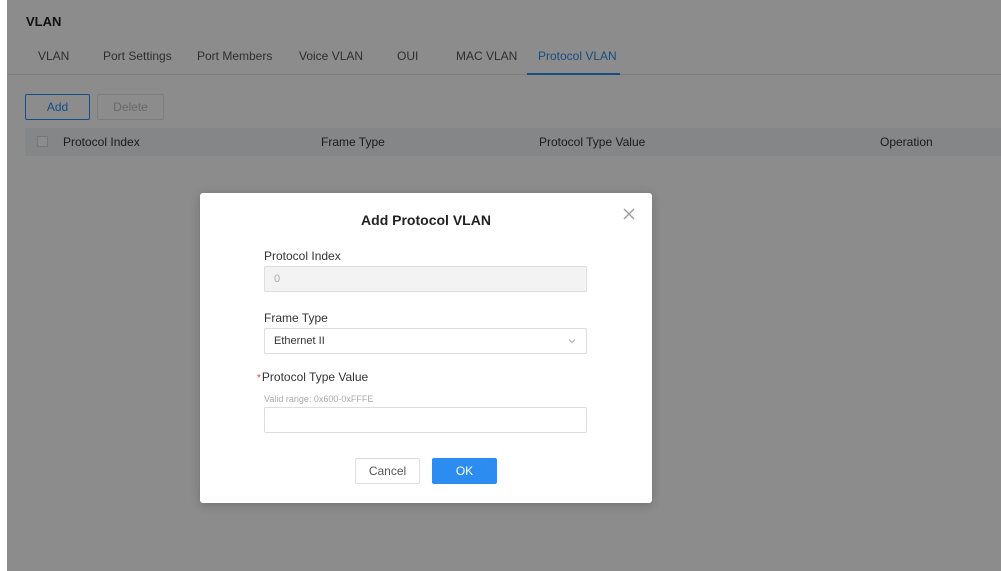 This screenshot has height=571, width=1001. I want to click on protocol-type-value-input, so click(425, 420).